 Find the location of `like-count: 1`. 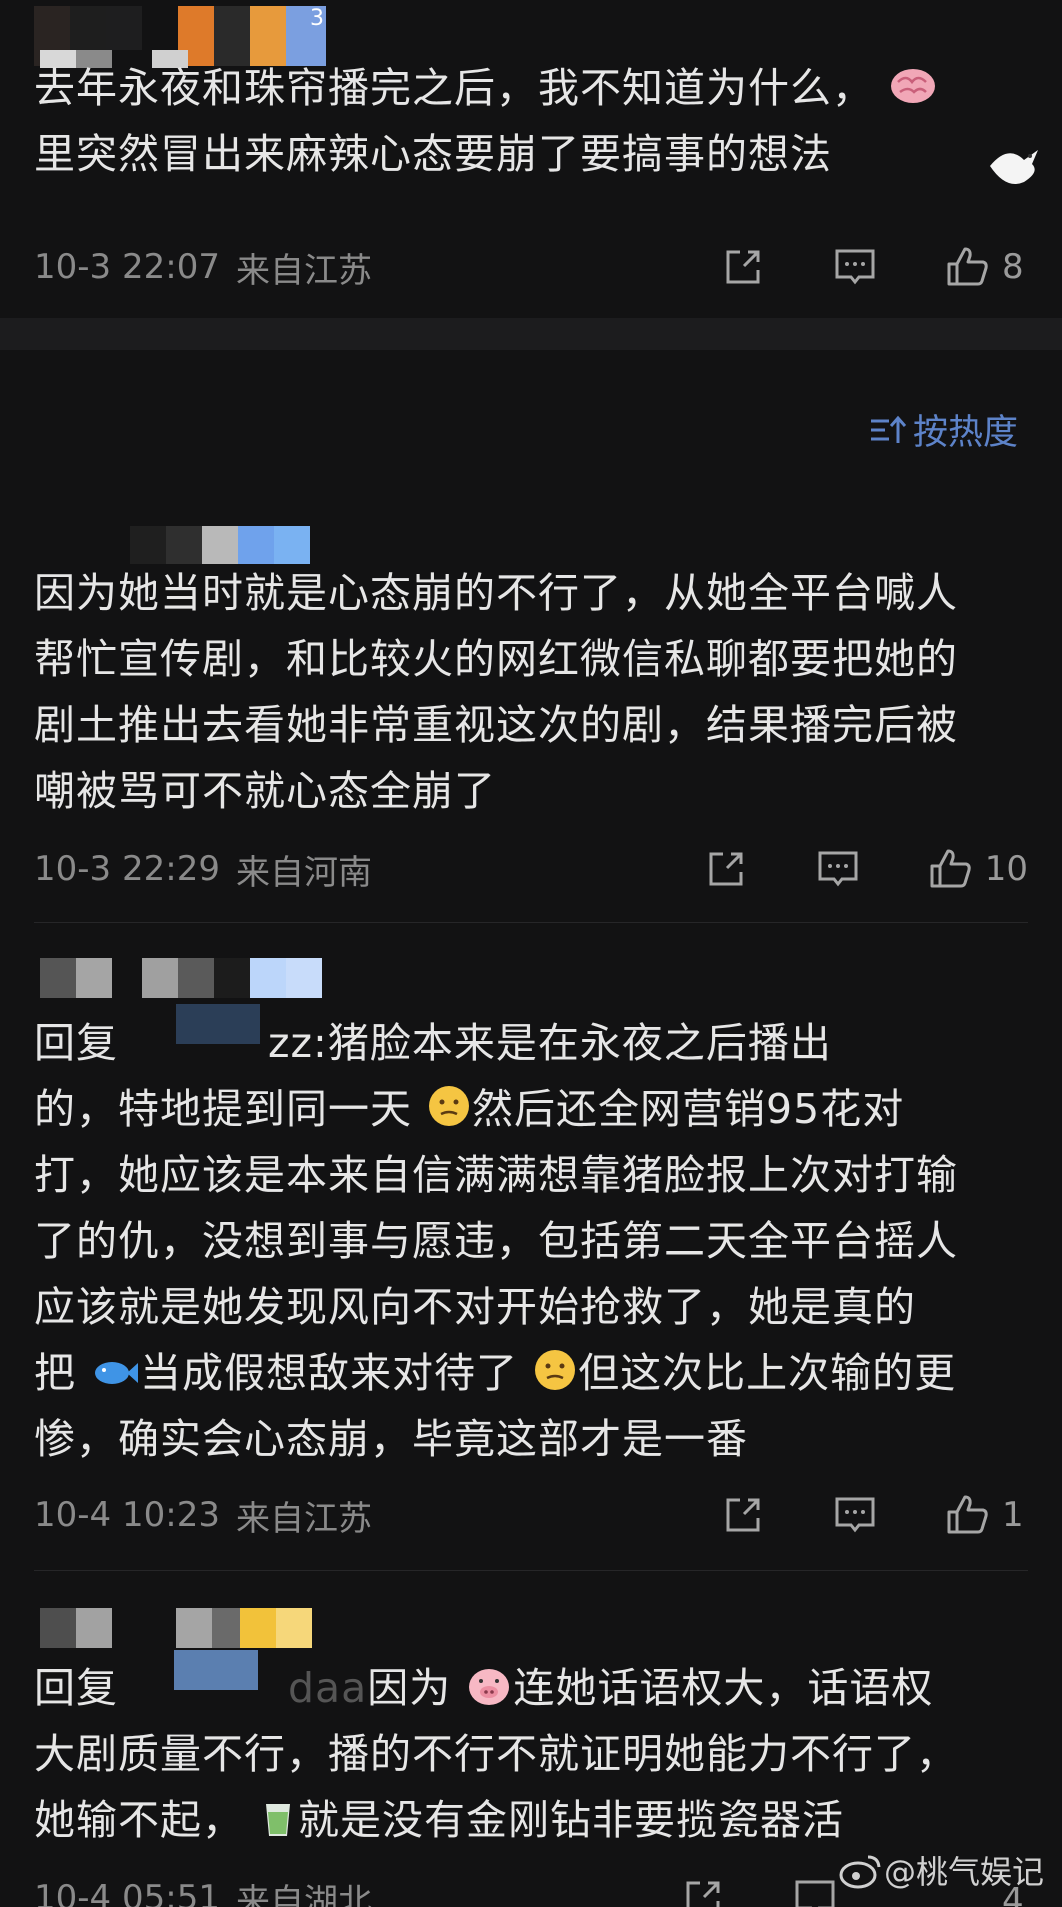

like-count: 1 is located at coordinates (1013, 1515).